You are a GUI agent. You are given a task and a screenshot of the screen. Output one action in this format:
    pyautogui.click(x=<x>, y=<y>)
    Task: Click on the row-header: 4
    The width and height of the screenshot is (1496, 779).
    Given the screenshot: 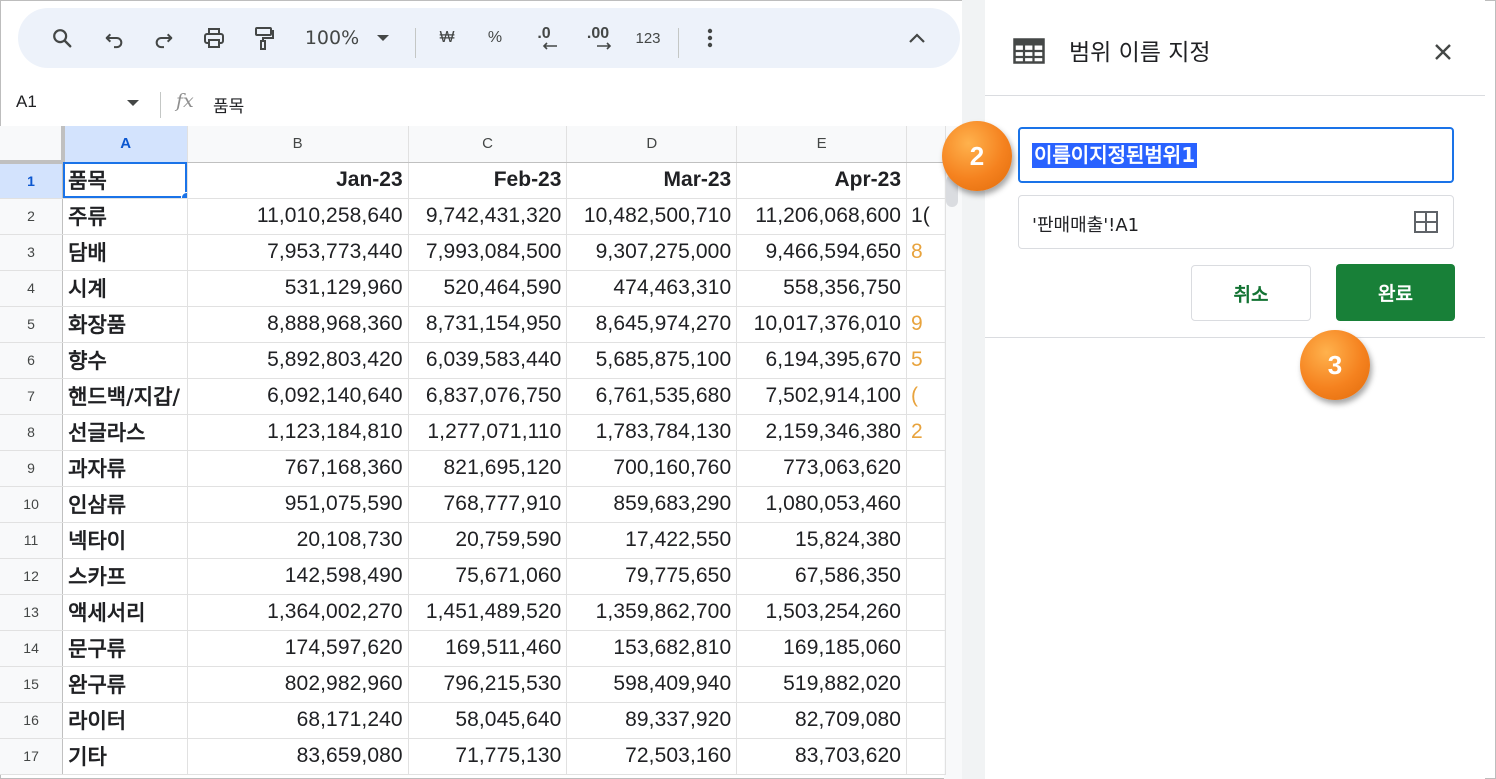 What is the action you would take?
    pyautogui.click(x=32, y=288)
    